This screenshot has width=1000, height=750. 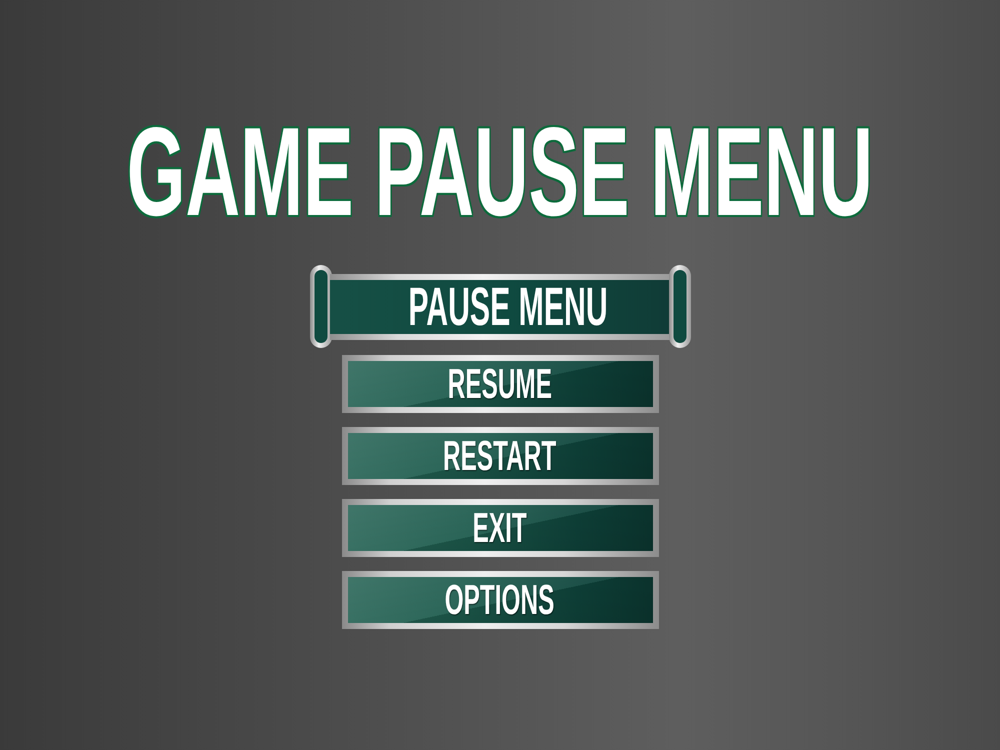 What do you see at coordinates (500, 172) in the screenshot?
I see `page-title: GAME PAUSE MENU` at bounding box center [500, 172].